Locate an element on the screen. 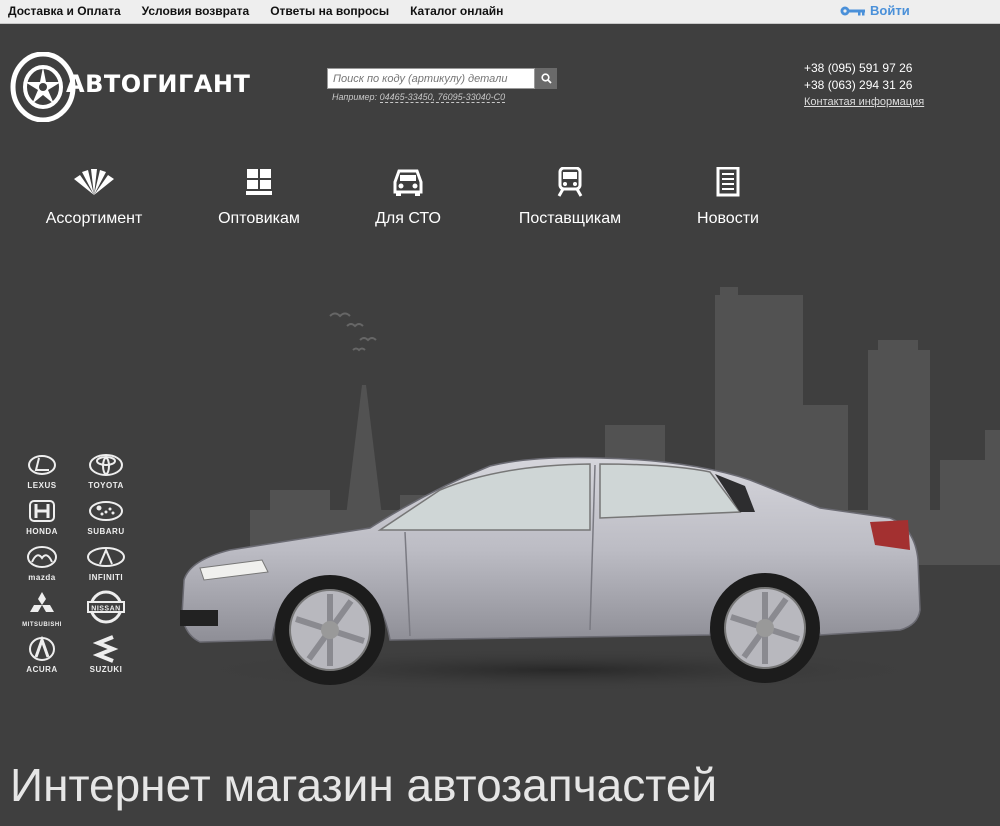 The height and width of the screenshot is (826, 1000). brand-mazda: mazda is located at coordinates (42, 561).